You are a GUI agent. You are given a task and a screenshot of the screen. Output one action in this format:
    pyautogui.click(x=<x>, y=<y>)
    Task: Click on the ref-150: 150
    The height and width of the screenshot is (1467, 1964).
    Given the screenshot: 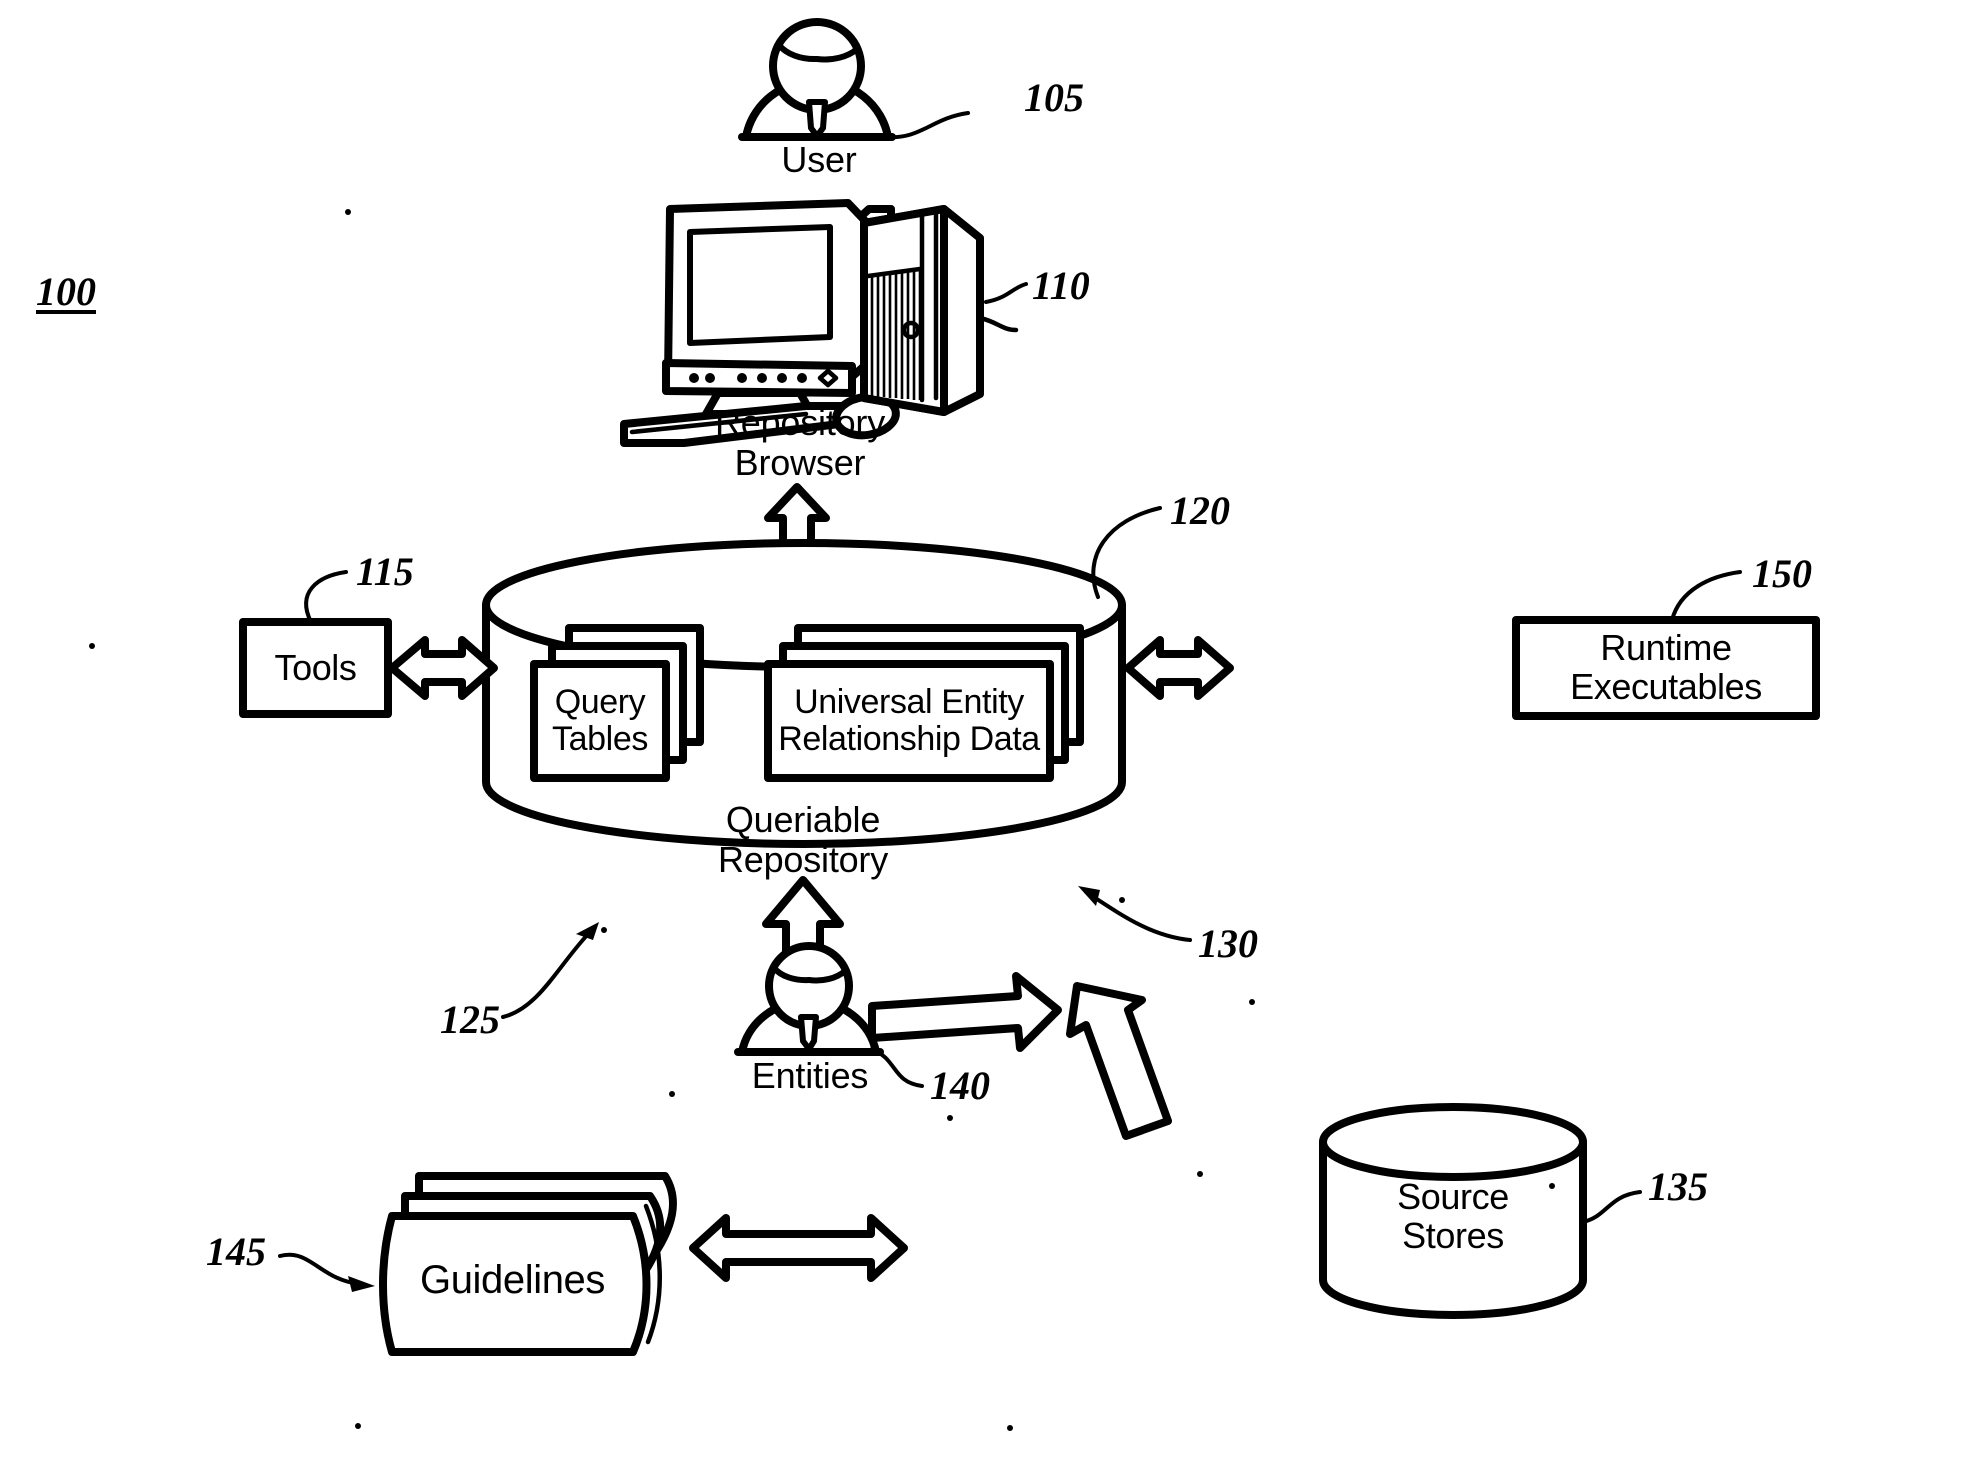 What is the action you would take?
    pyautogui.click(x=1782, y=573)
    